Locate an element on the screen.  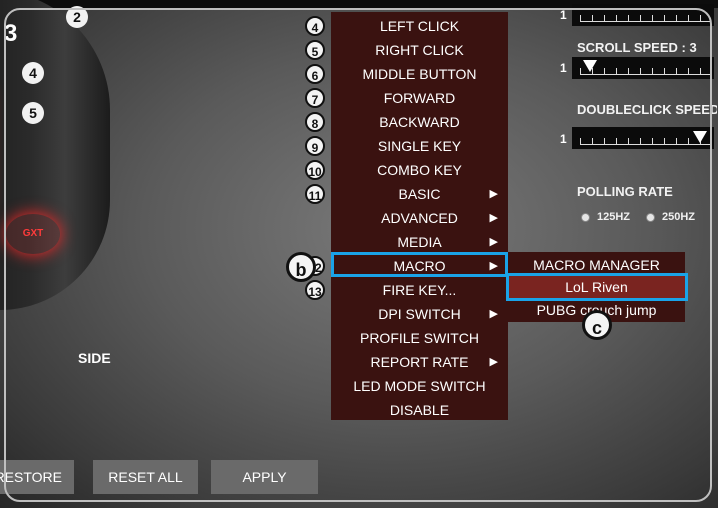
mouse-button-2-marker: 2 is located at coordinates (77, 17).